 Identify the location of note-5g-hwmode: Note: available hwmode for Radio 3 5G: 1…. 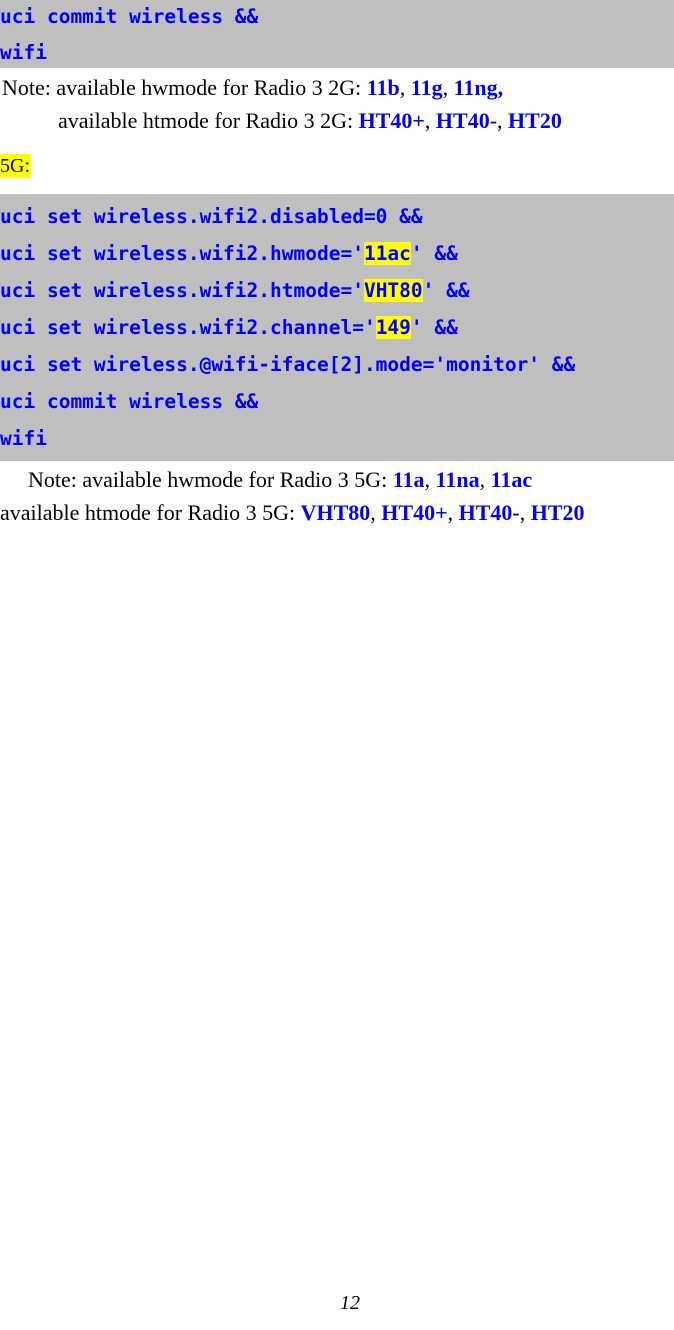
(337, 478).